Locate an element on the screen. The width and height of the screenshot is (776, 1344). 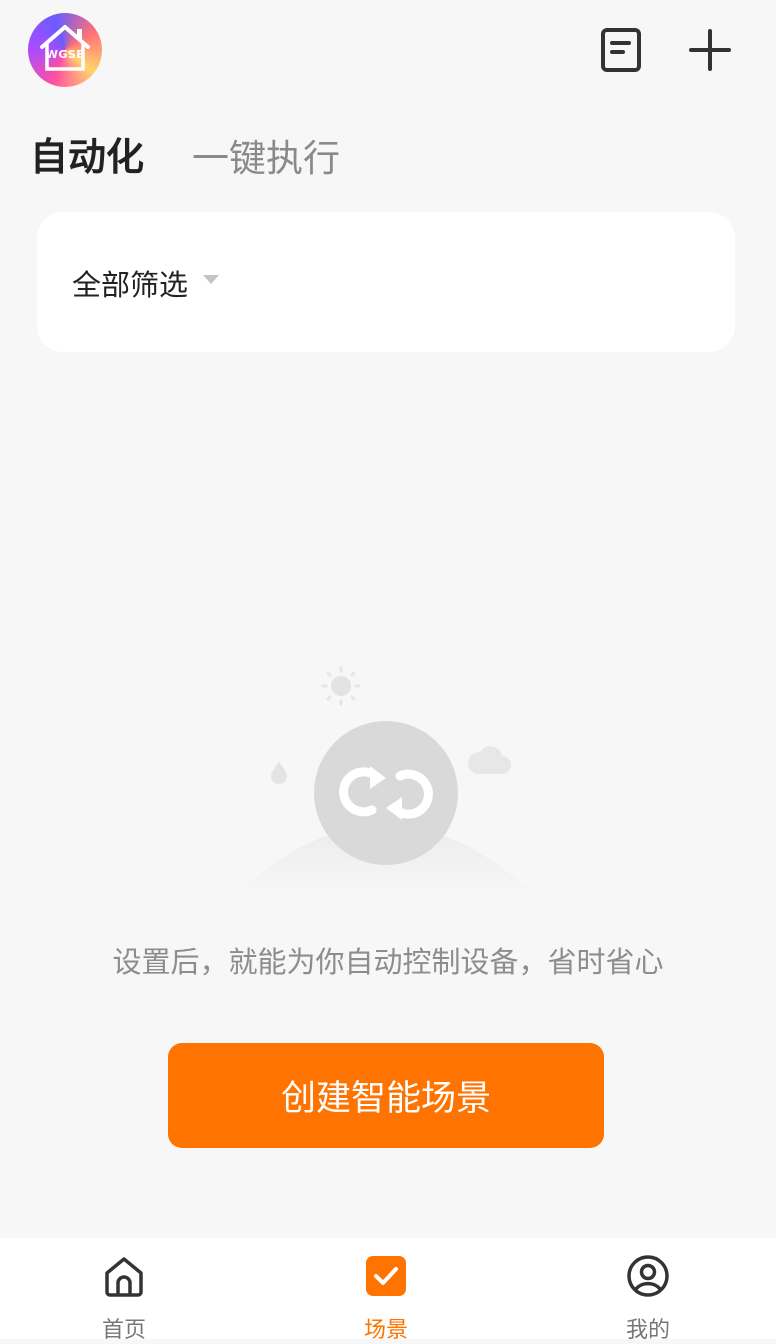
nav-label-home: 首页 is located at coordinates (123, 1330).